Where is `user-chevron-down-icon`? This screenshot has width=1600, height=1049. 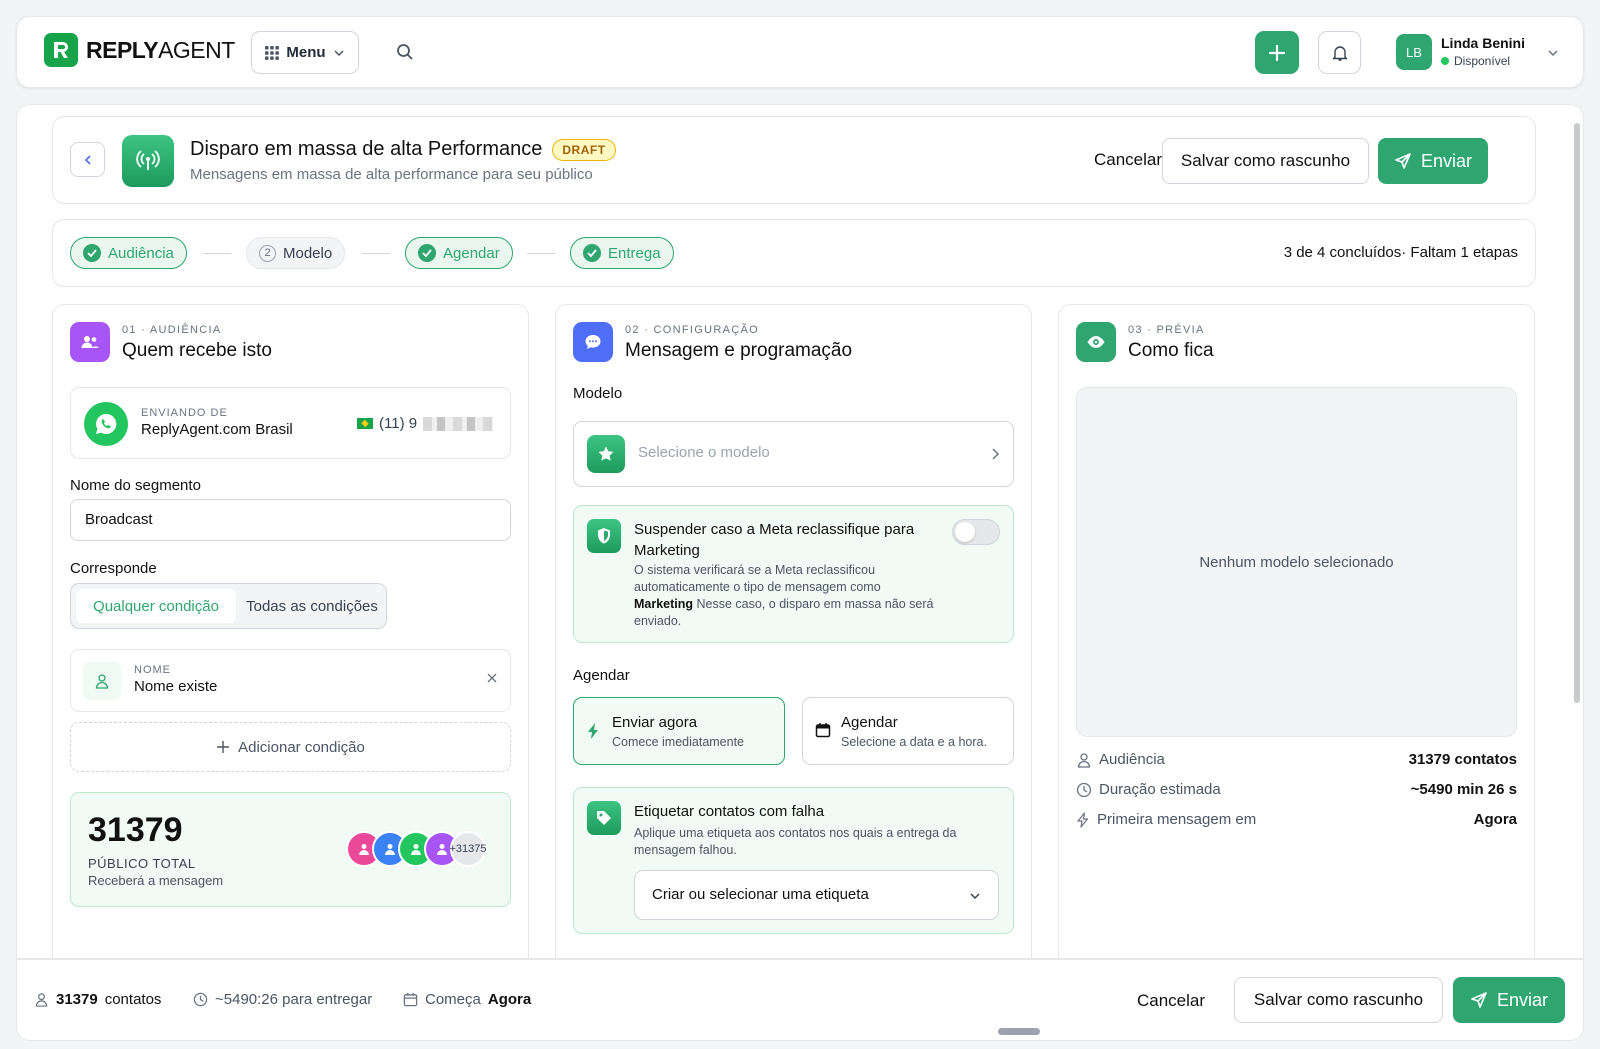
user-chevron-down-icon is located at coordinates (1553, 53).